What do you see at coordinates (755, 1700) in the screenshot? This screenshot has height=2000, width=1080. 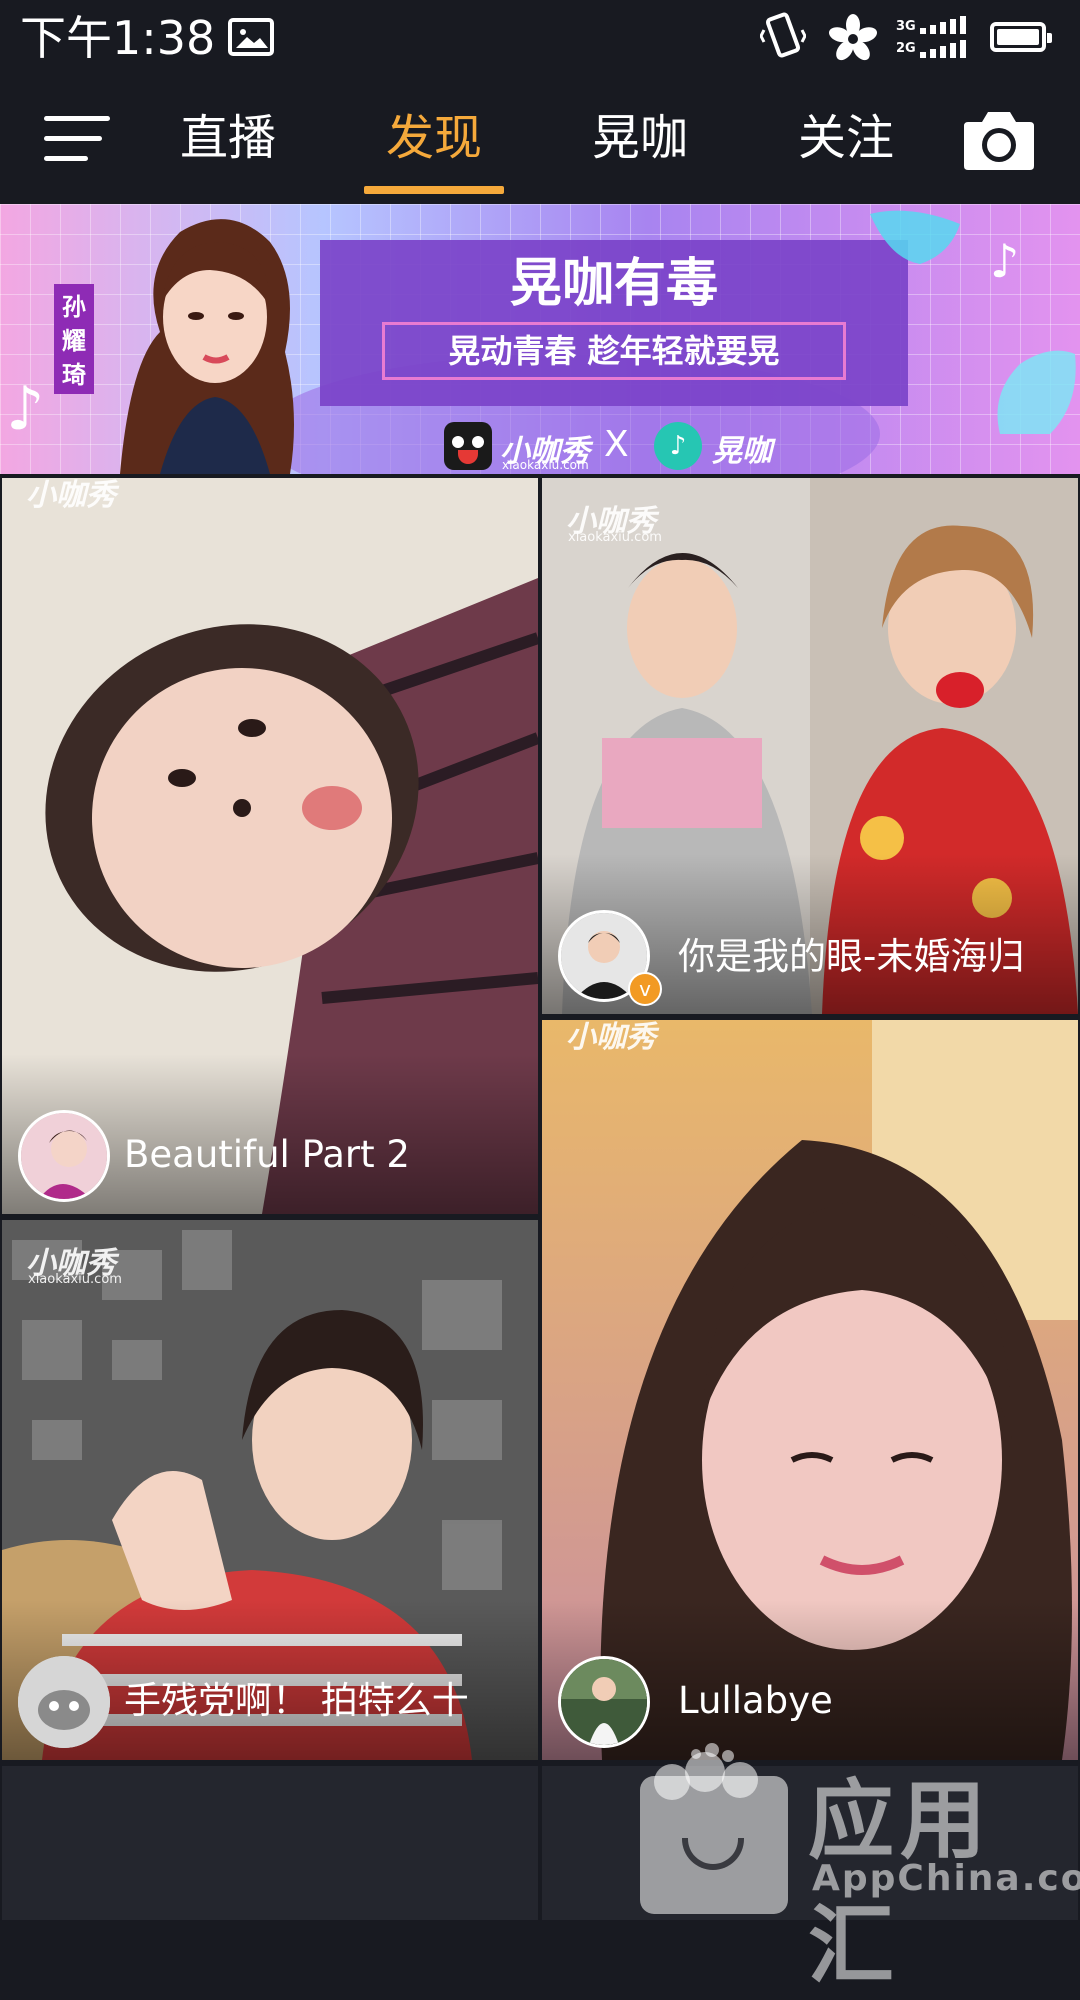 I see `video-caption: Lullabye` at bounding box center [755, 1700].